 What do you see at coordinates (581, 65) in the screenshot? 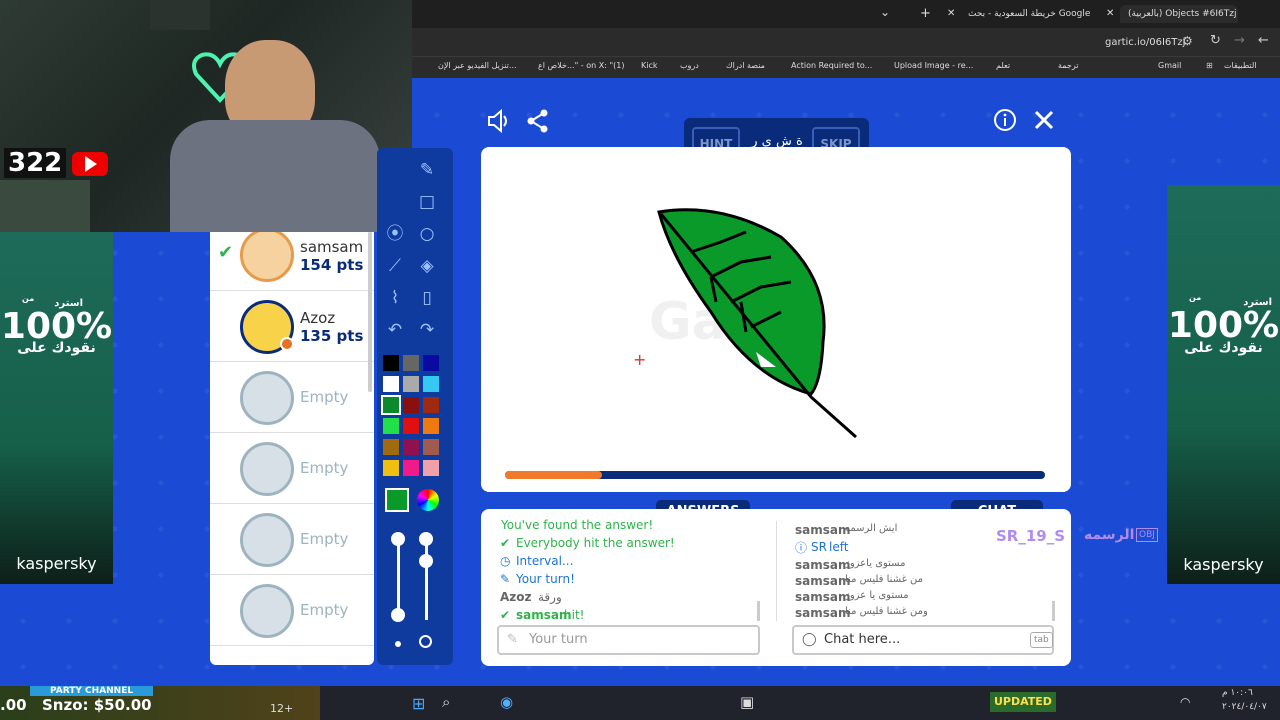
I see `bookmark-x: خلاص اع..." - on X: "(1)` at bounding box center [581, 65].